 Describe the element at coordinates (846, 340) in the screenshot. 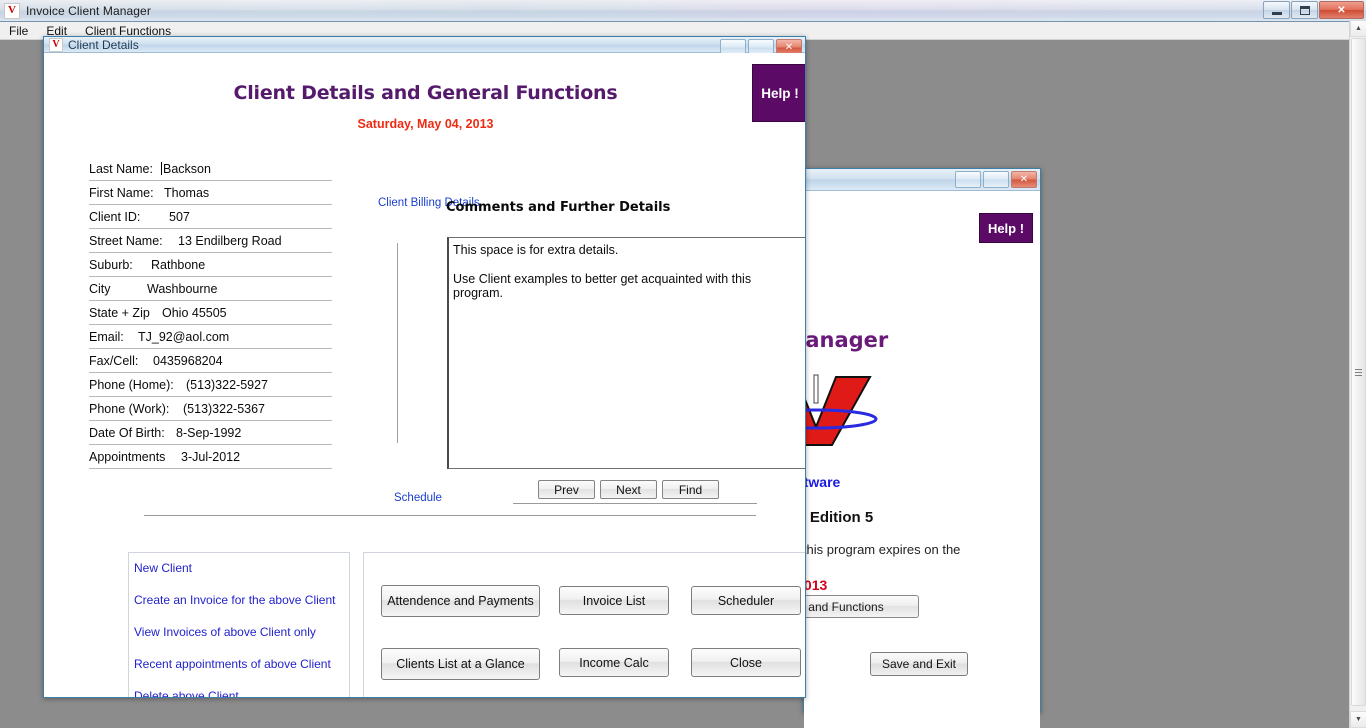

I see `about-heading: Invoice Client Manager` at that location.